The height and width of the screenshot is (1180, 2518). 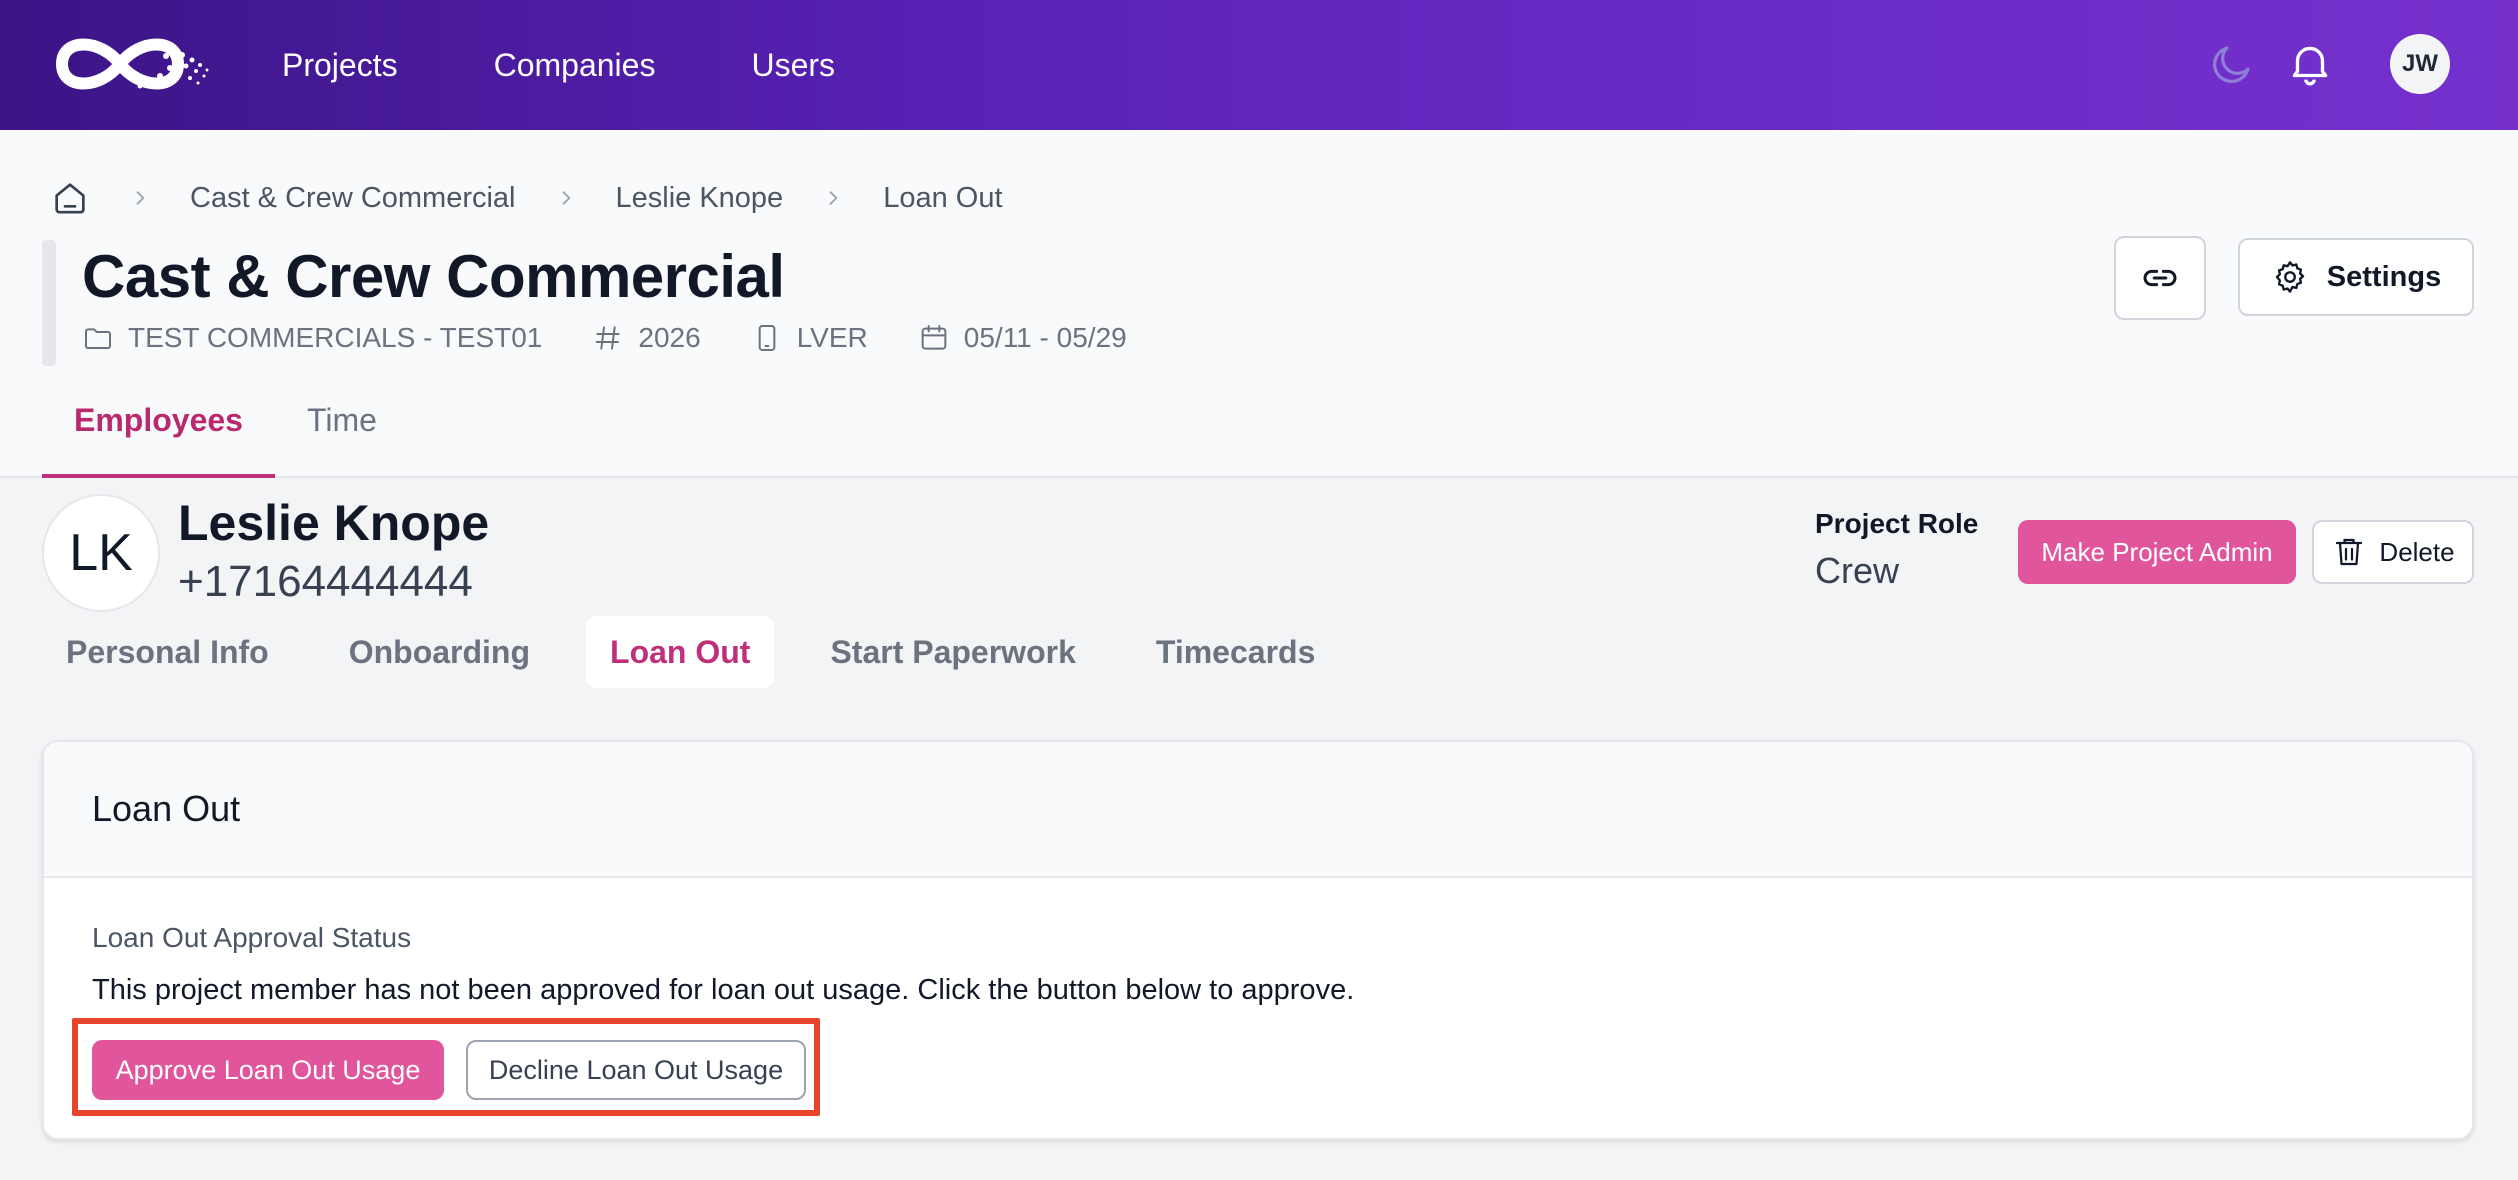 What do you see at coordinates (252, 937) in the screenshot?
I see `approval-status-label: Loan Out Approval Status` at bounding box center [252, 937].